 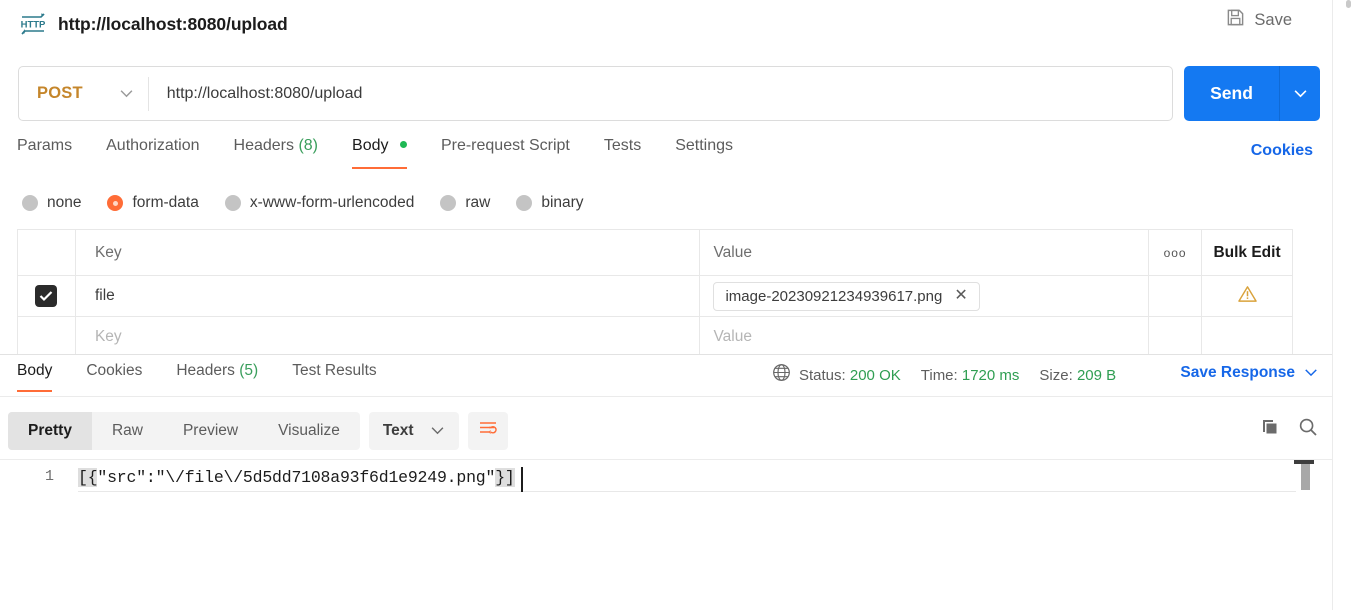 What do you see at coordinates (108, 252) in the screenshot?
I see `header-key-label: Key` at bounding box center [108, 252].